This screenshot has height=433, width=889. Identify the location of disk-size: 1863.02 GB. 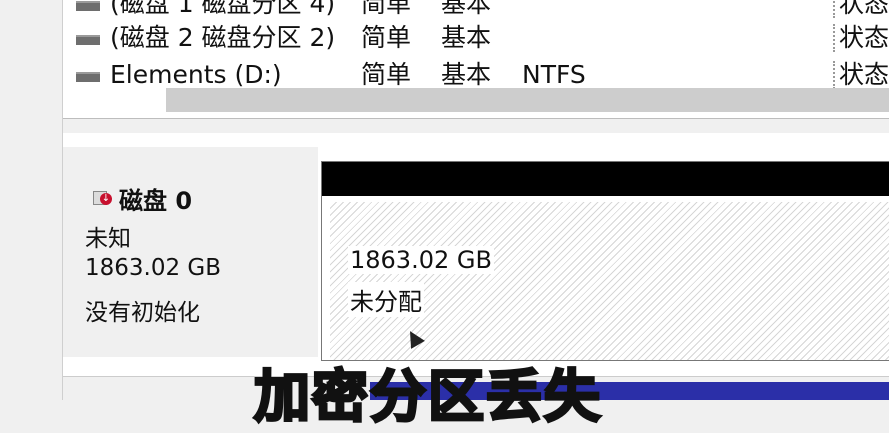
(153, 268).